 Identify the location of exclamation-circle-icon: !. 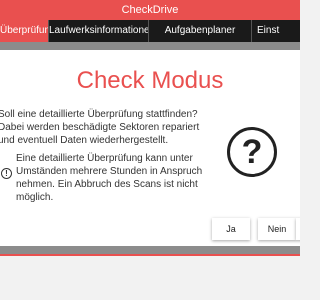
(6, 173).